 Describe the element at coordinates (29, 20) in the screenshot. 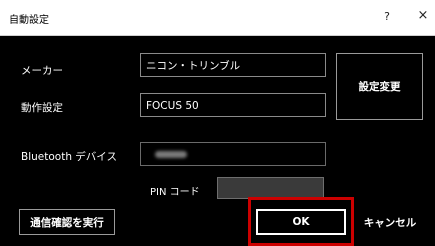

I see `window-title: 自動設定` at that location.